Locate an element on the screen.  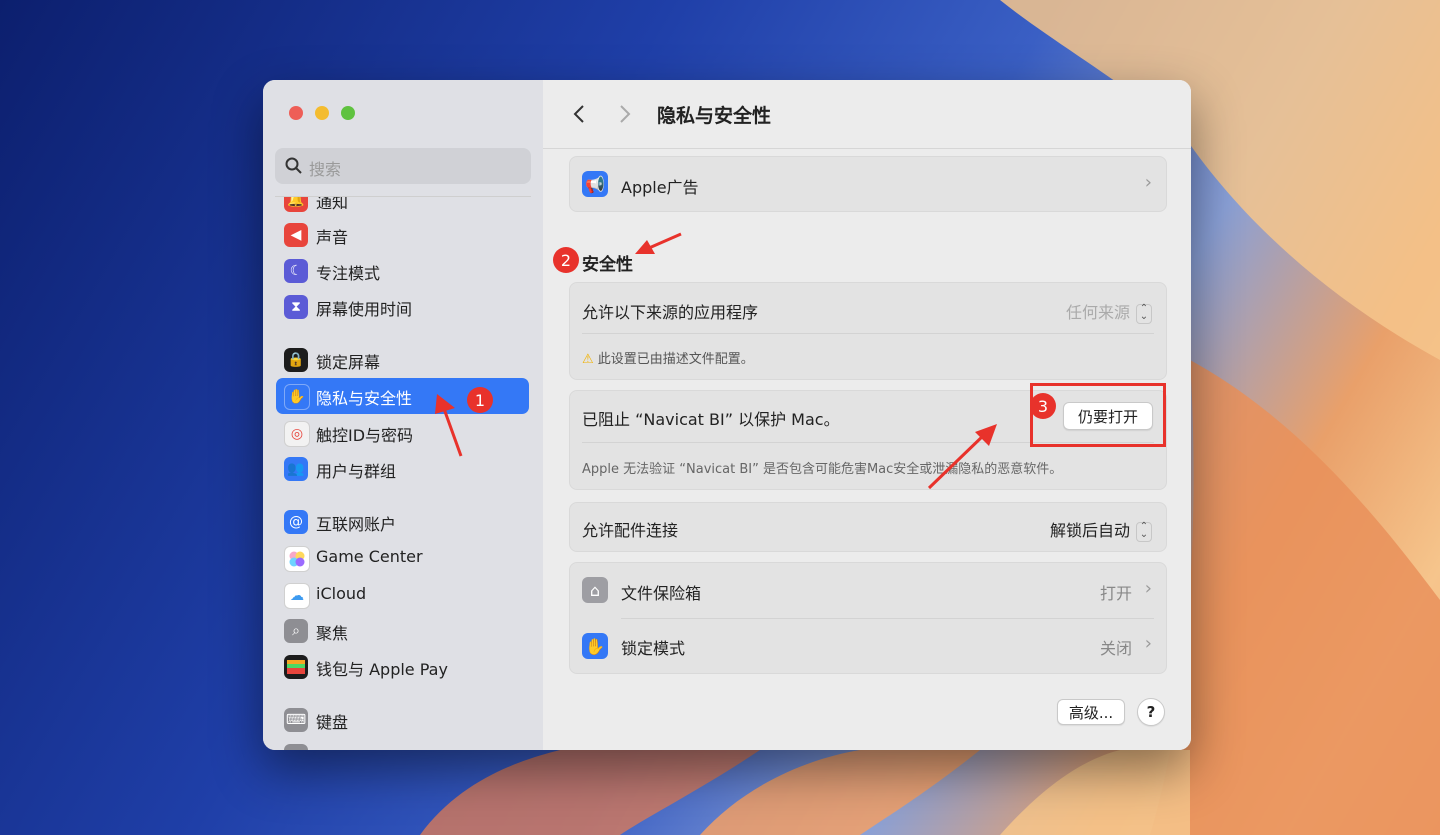
sidebar-item-spotlight: ⌕ 聚焦 is located at coordinates (402, 631).